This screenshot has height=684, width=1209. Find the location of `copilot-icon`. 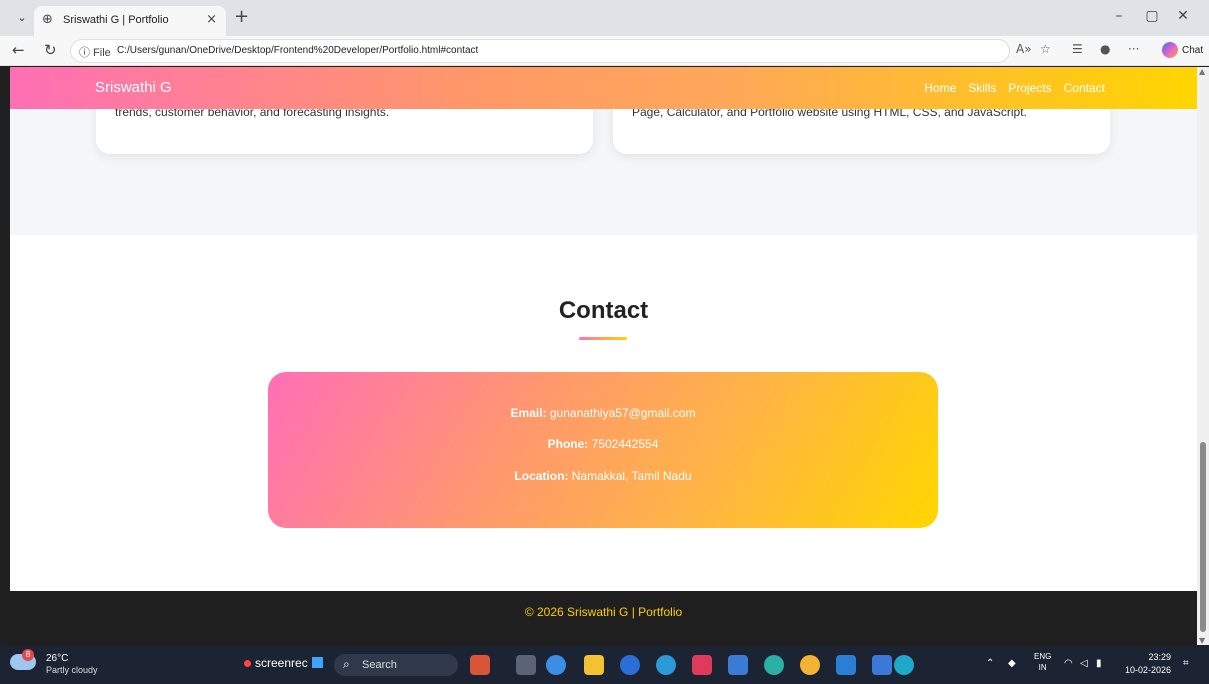

copilot-icon is located at coordinates (1170, 50).